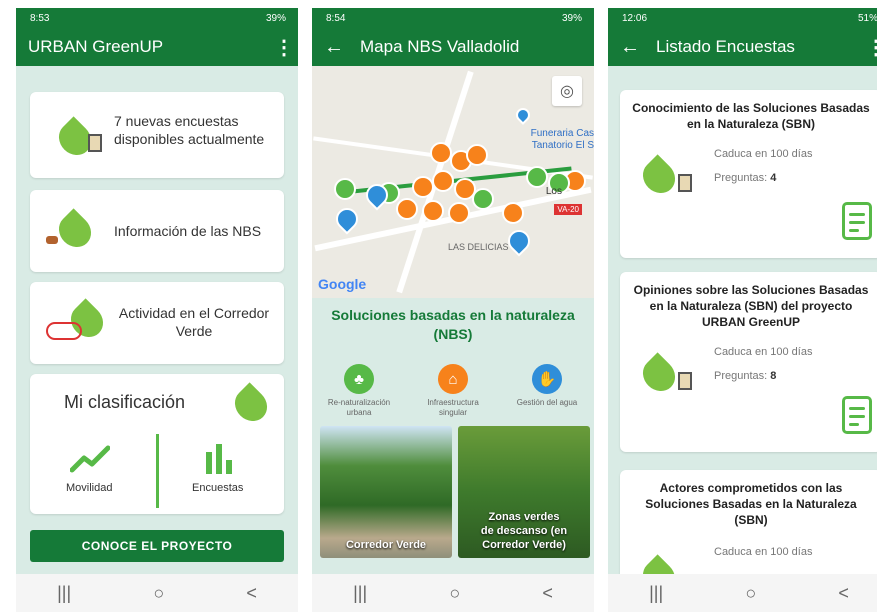  What do you see at coordinates (751, 108) in the screenshot?
I see `survey-title-line: Conocimiento de las Soluciones Basadas` at bounding box center [751, 108].